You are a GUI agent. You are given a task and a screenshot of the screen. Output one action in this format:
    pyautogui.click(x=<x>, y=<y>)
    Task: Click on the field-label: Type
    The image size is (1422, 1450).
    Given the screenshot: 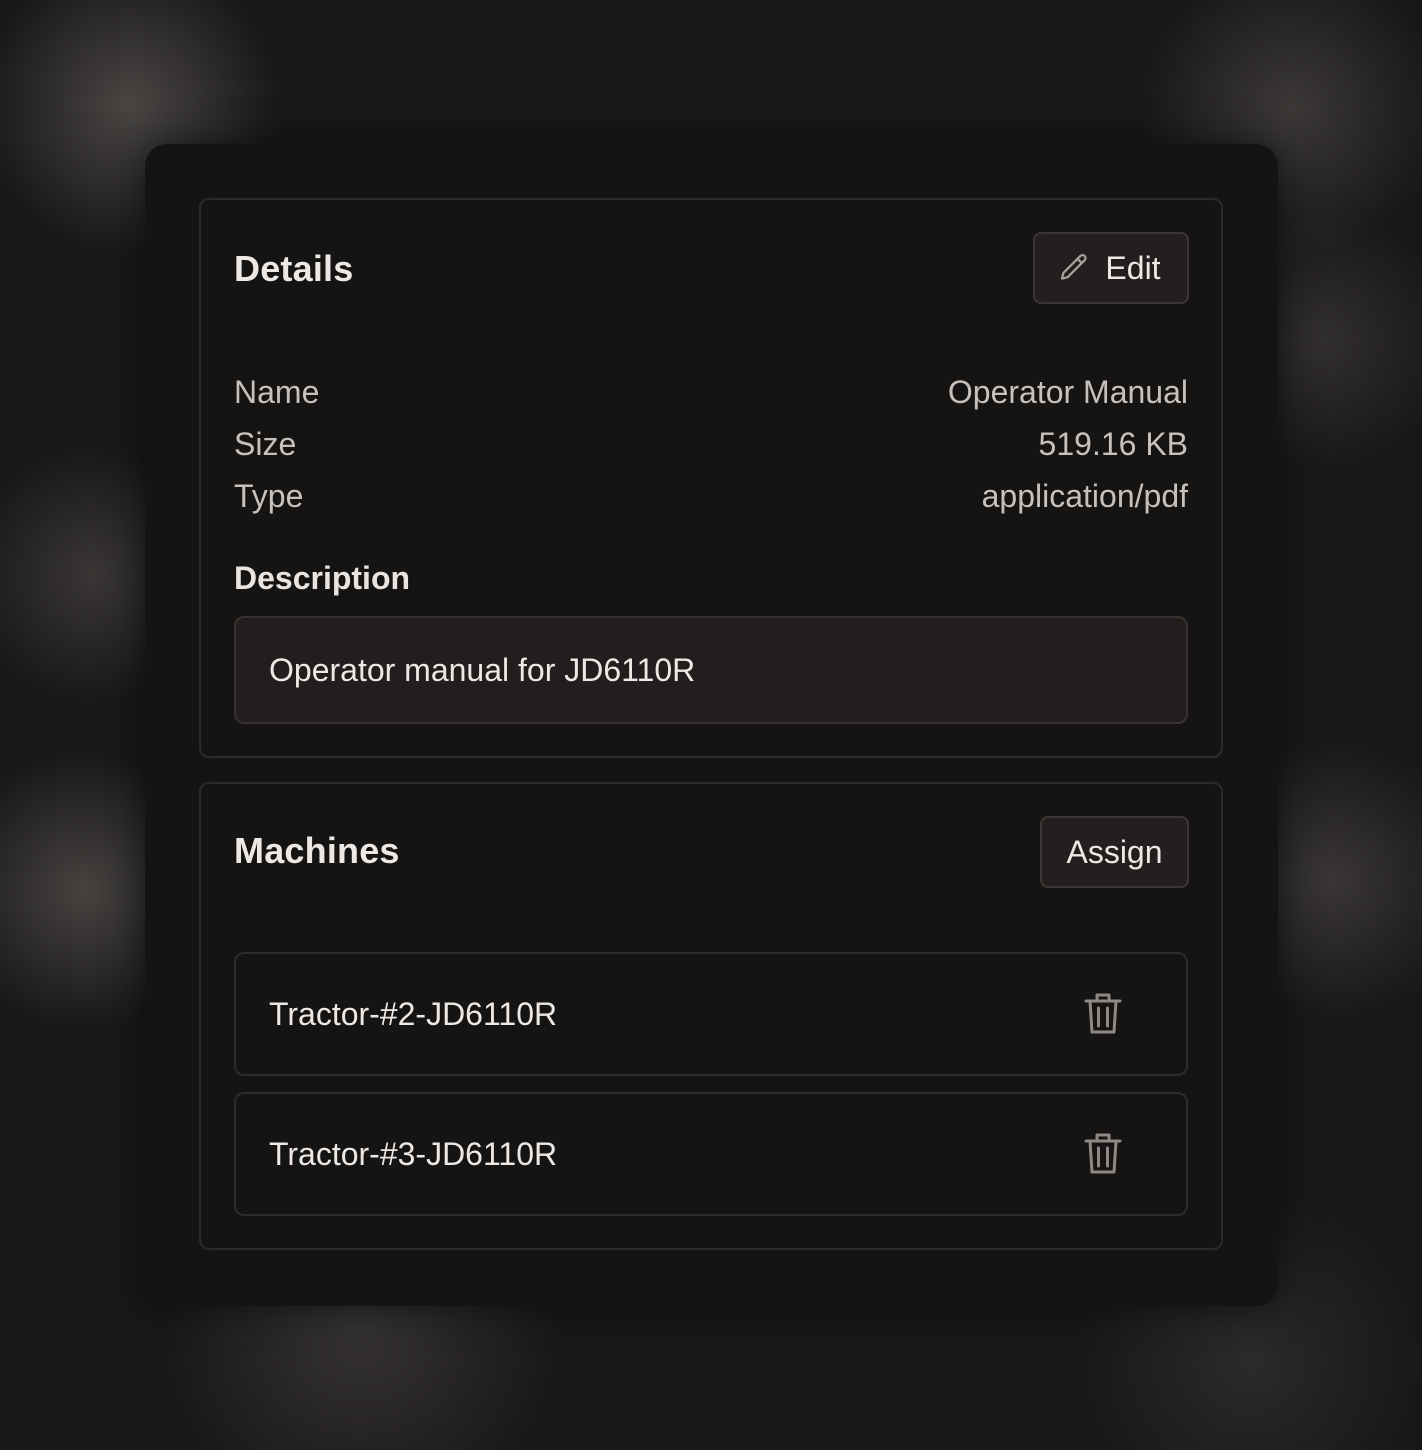 What is the action you would take?
    pyautogui.click(x=269, y=495)
    